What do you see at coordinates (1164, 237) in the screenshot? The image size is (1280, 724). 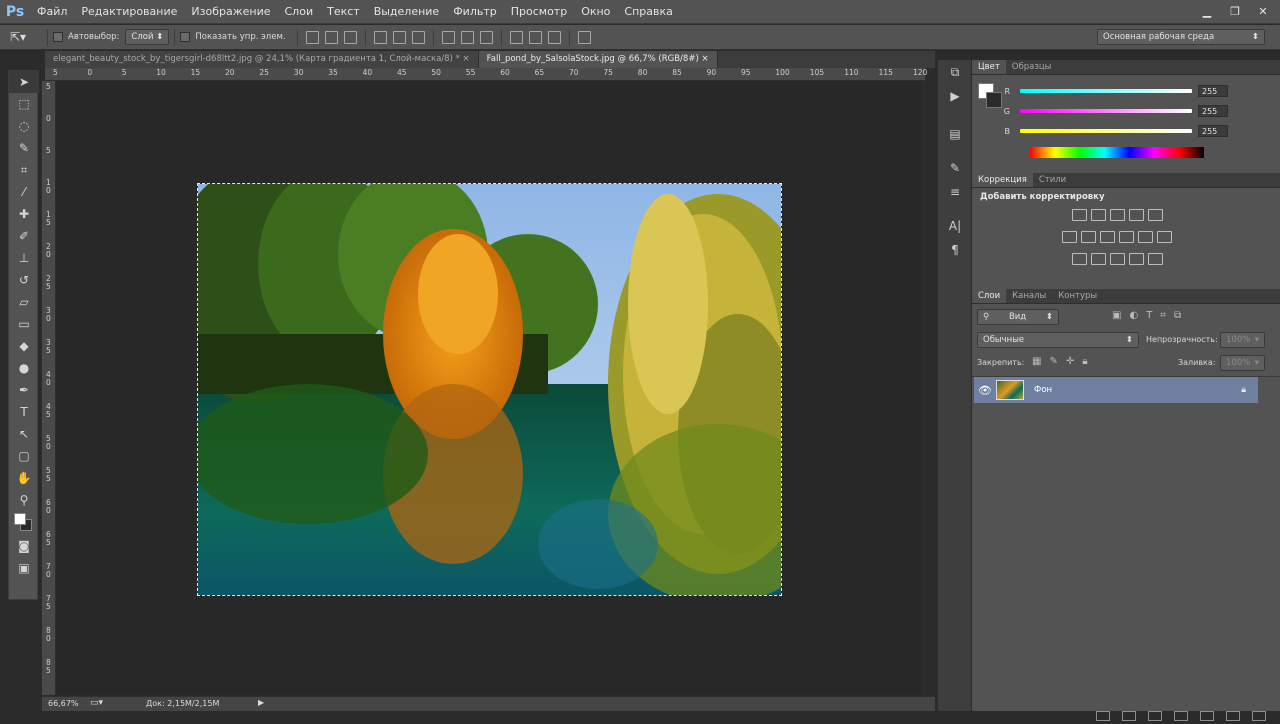 I see `color-lookup-icon` at bounding box center [1164, 237].